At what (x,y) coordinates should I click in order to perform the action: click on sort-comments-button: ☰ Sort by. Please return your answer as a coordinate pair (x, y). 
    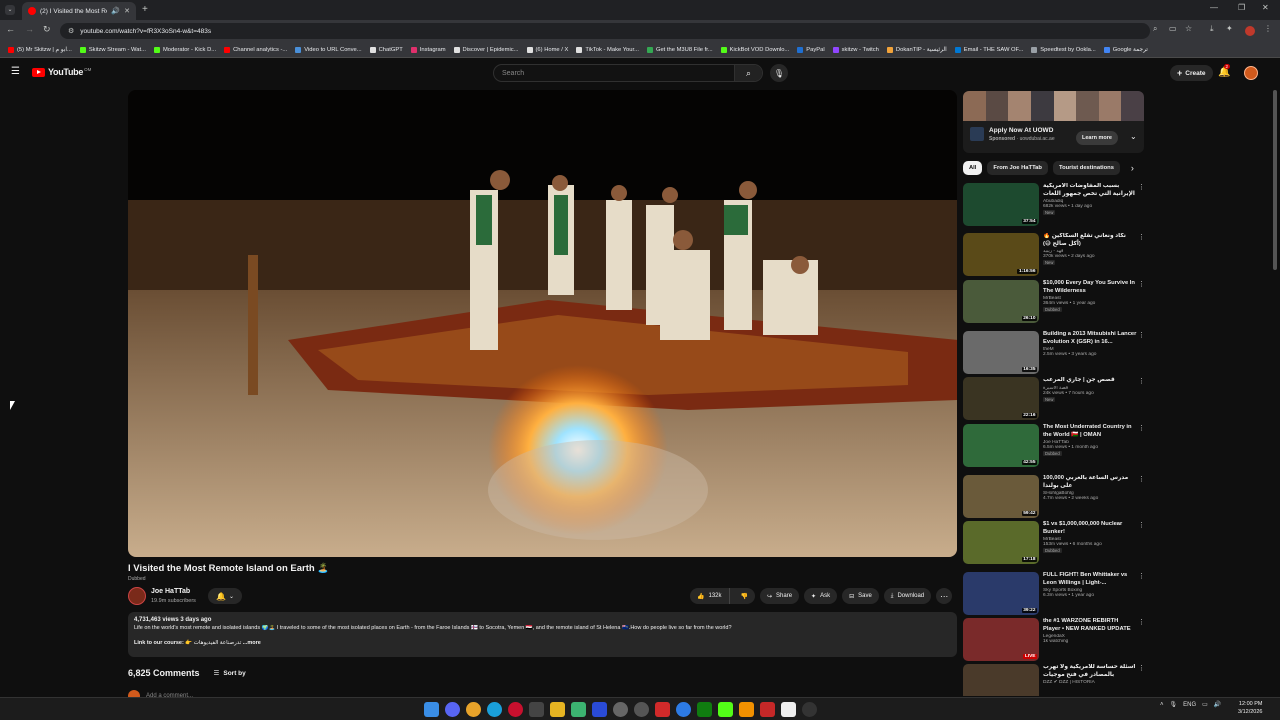
    Looking at the image, I should click on (230, 673).